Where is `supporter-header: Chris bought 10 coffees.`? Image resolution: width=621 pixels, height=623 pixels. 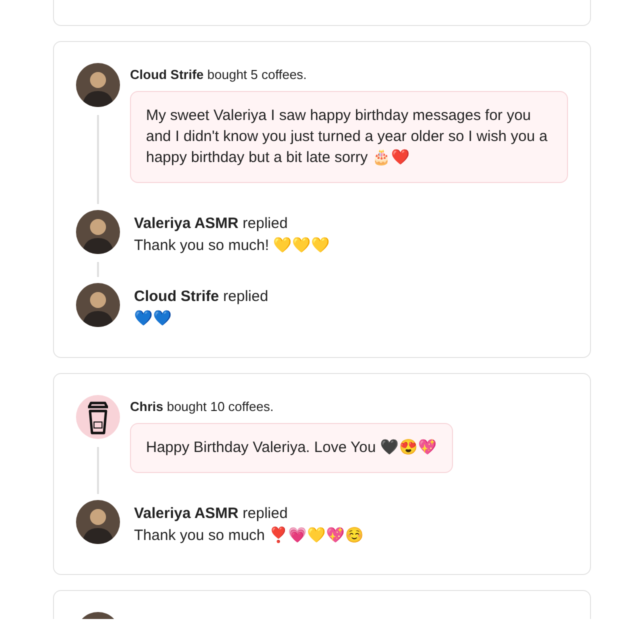
supporter-header: Chris bought 10 coffees. is located at coordinates (202, 406).